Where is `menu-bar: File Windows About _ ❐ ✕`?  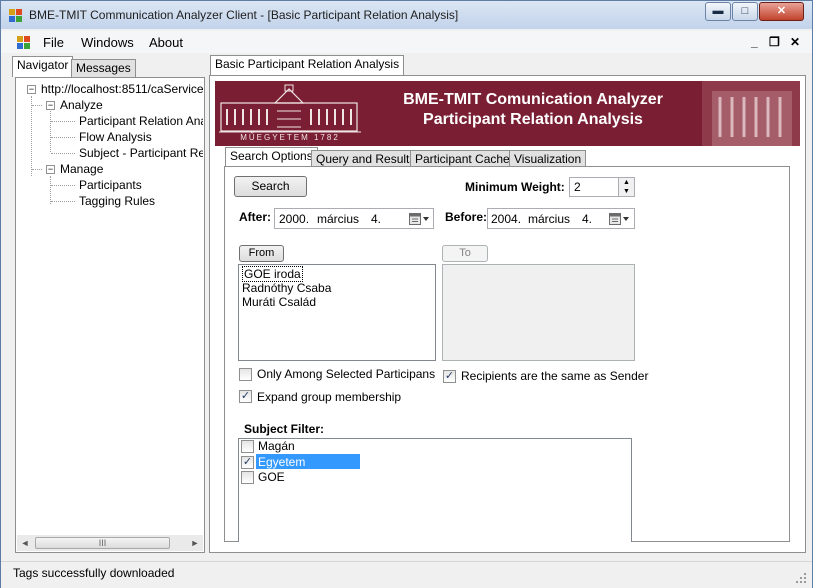
menu-bar: File Windows About _ ❐ ✕ is located at coordinates (406, 42).